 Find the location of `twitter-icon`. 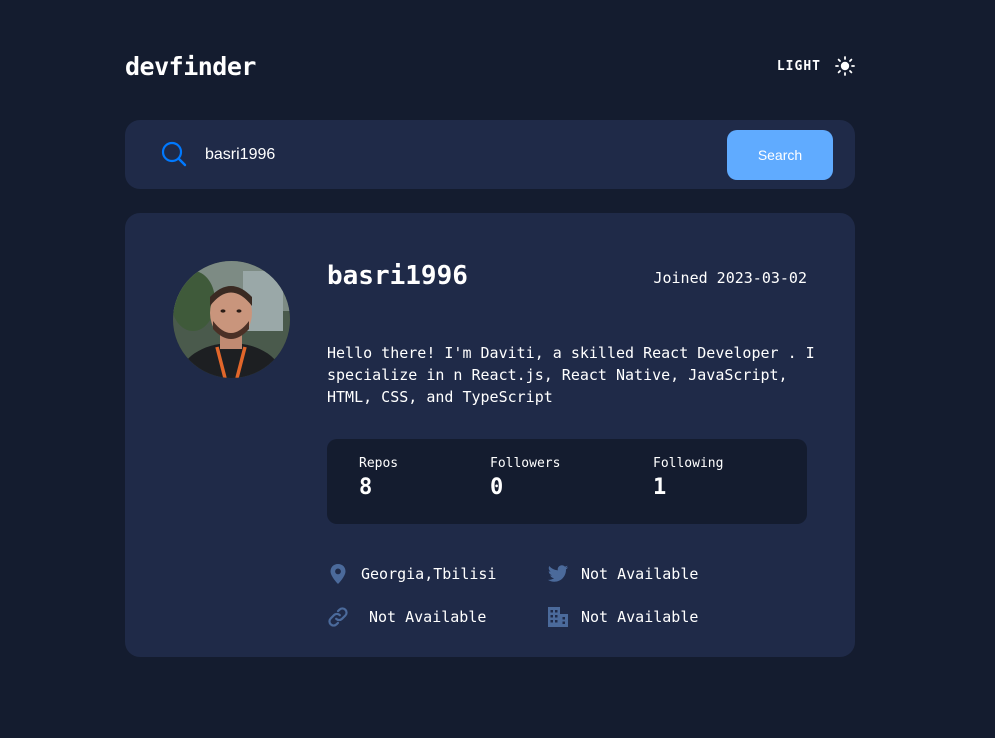

twitter-icon is located at coordinates (558, 574).